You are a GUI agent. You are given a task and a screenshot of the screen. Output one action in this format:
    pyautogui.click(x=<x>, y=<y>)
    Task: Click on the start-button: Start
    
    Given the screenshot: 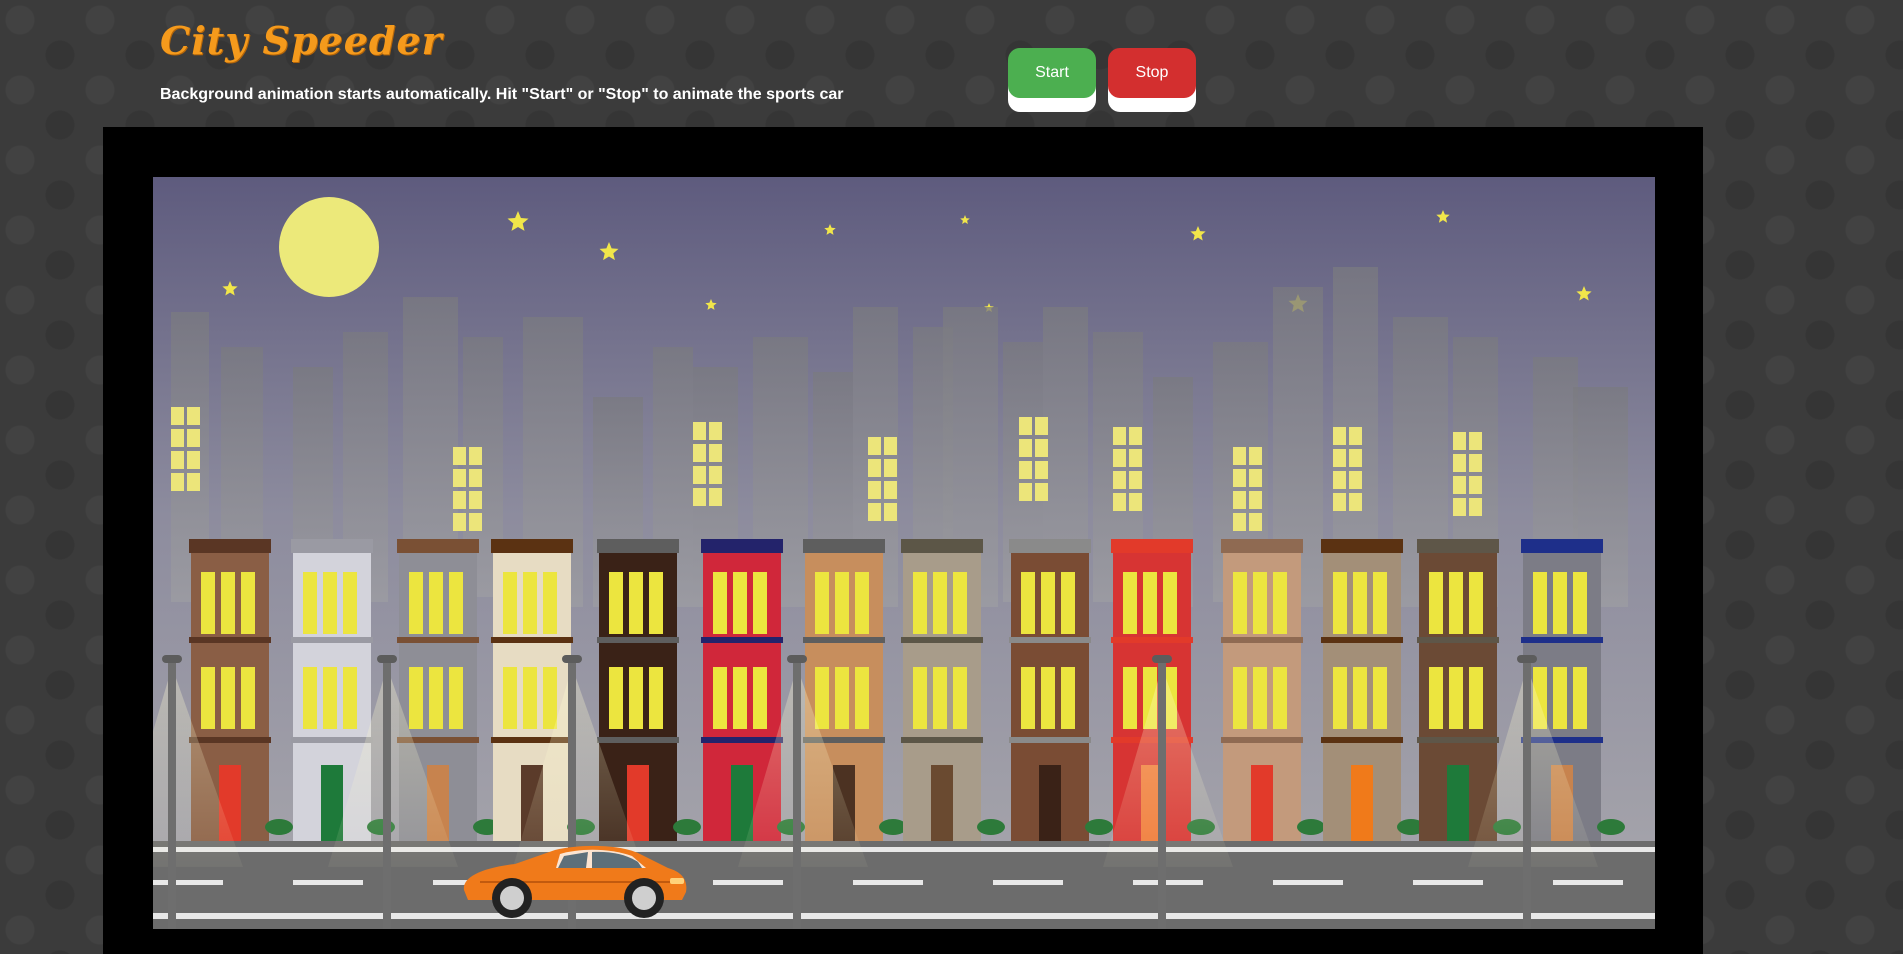 What is the action you would take?
    pyautogui.click(x=1052, y=73)
    